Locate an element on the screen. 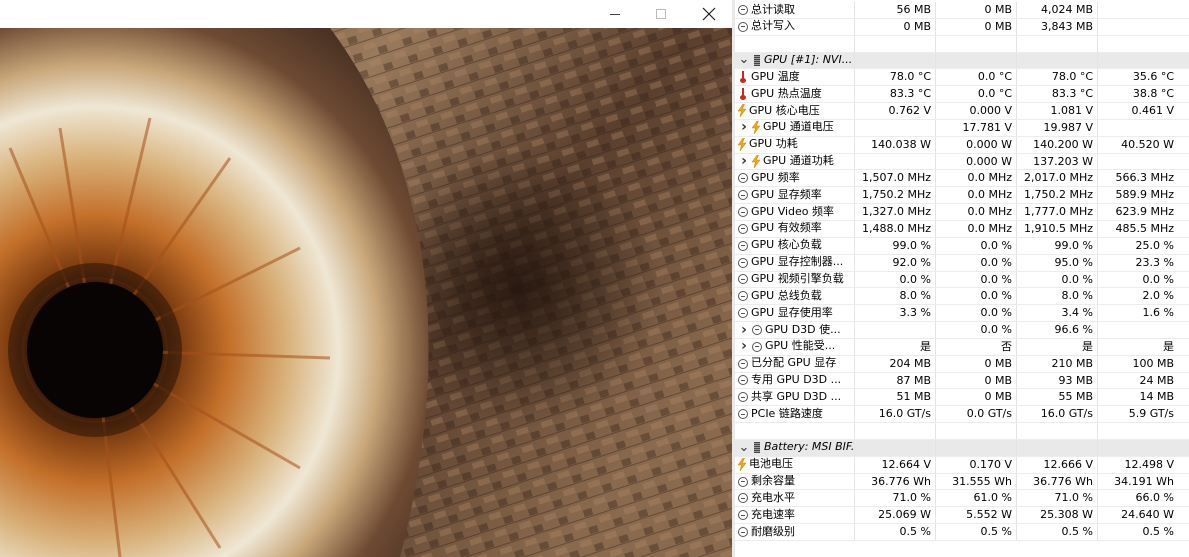  sensor-label: 已分配 GPU 显存 is located at coordinates (794, 363).